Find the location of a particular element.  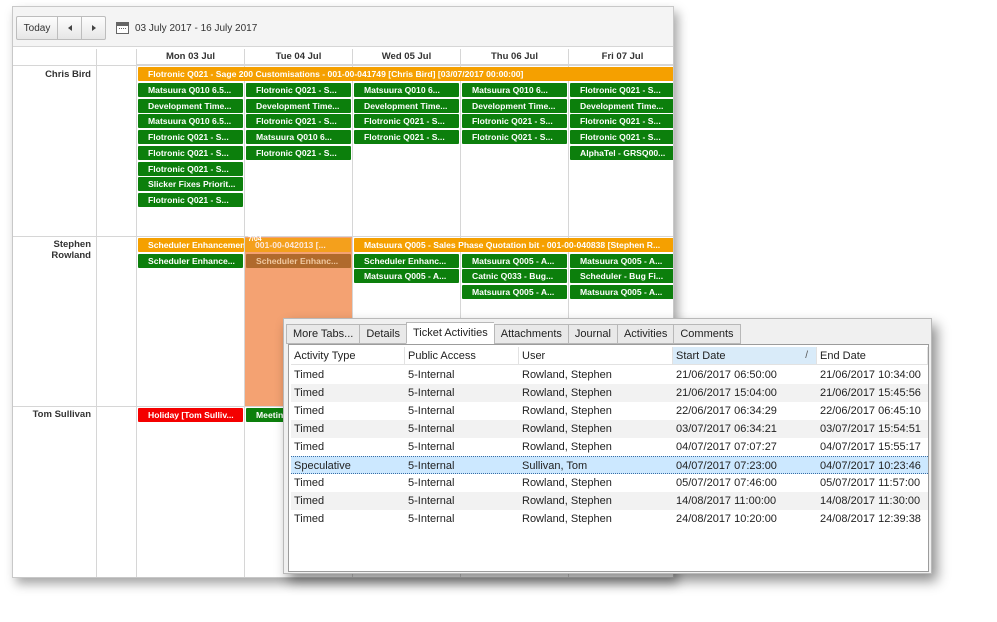

table-cell: 04/07/2017 07:07:27 is located at coordinates (726, 447).